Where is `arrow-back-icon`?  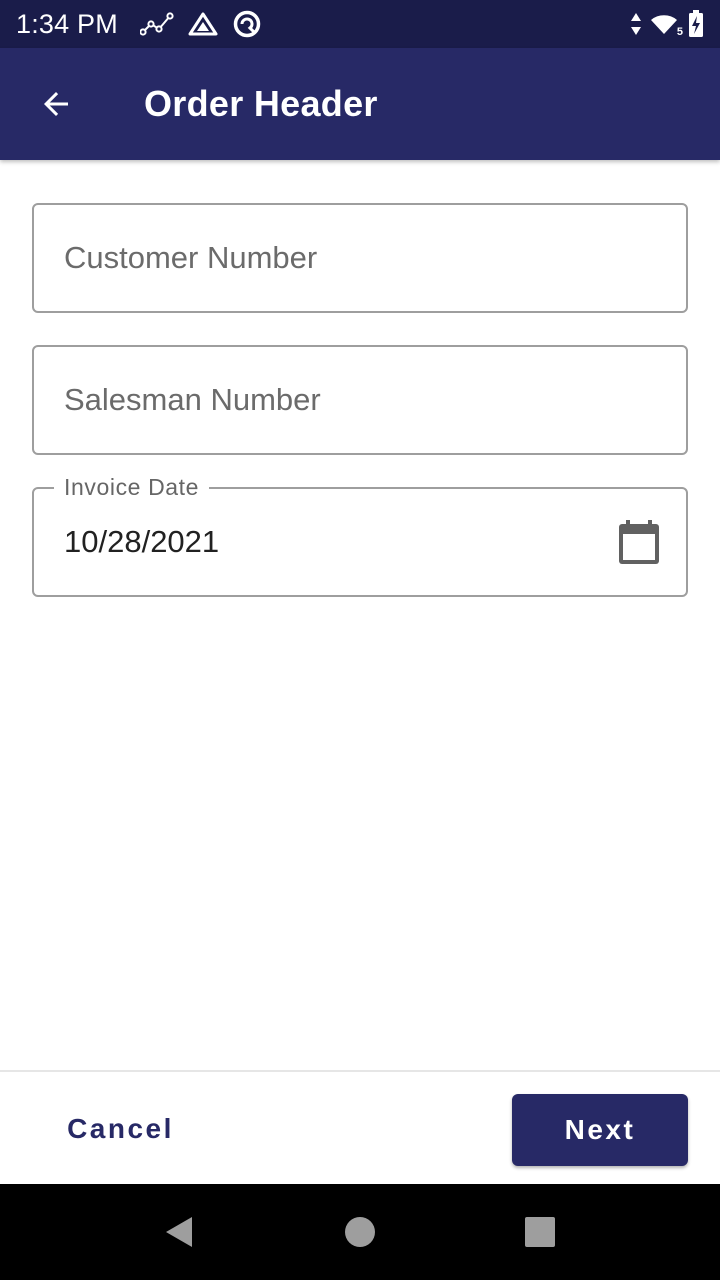
arrow-back-icon is located at coordinates (56, 104).